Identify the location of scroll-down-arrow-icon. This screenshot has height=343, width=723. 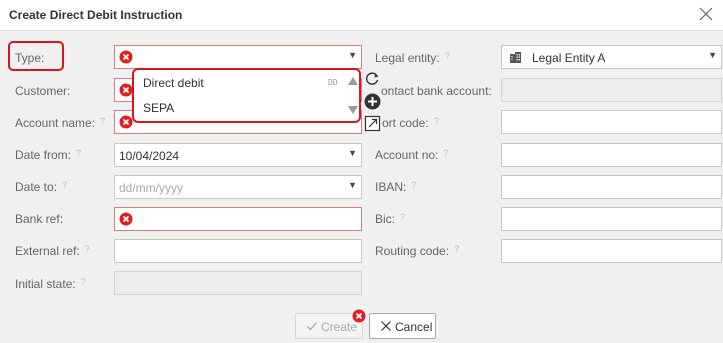
(353, 110).